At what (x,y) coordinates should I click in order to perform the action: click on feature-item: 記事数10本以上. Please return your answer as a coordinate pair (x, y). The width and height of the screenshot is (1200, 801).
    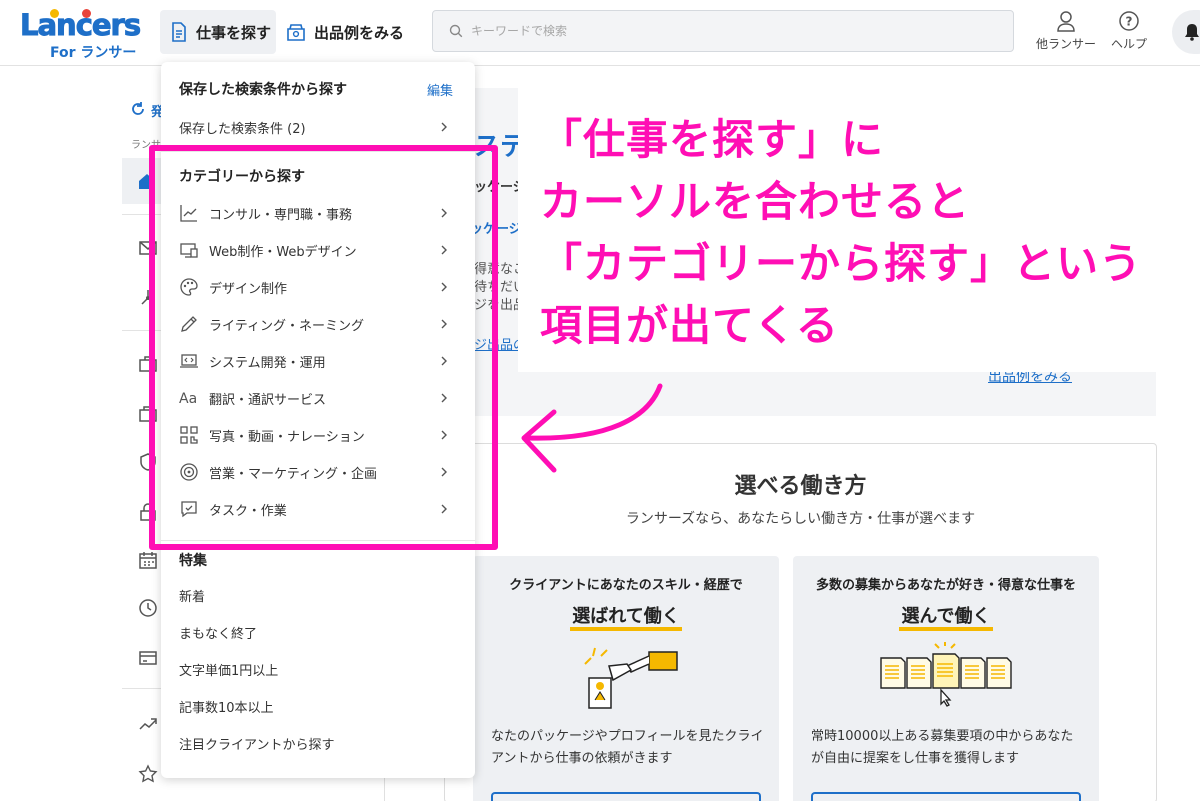
    Looking at the image, I should click on (318, 706).